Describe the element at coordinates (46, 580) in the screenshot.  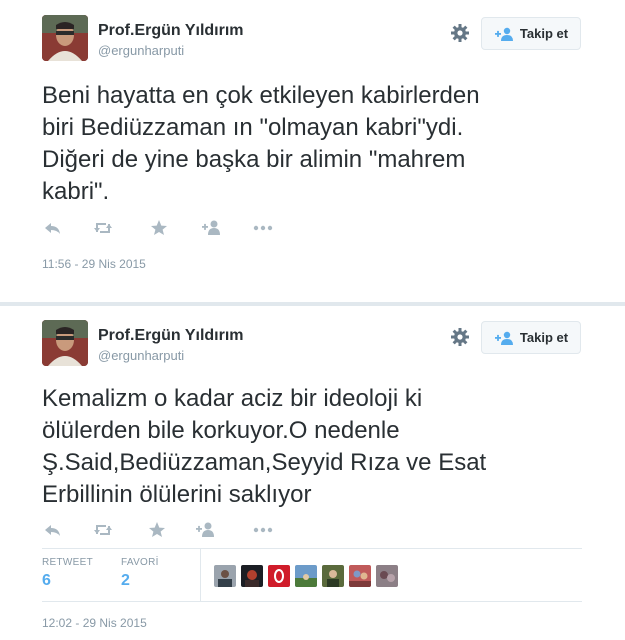
I see `retweet-count: 6` at that location.